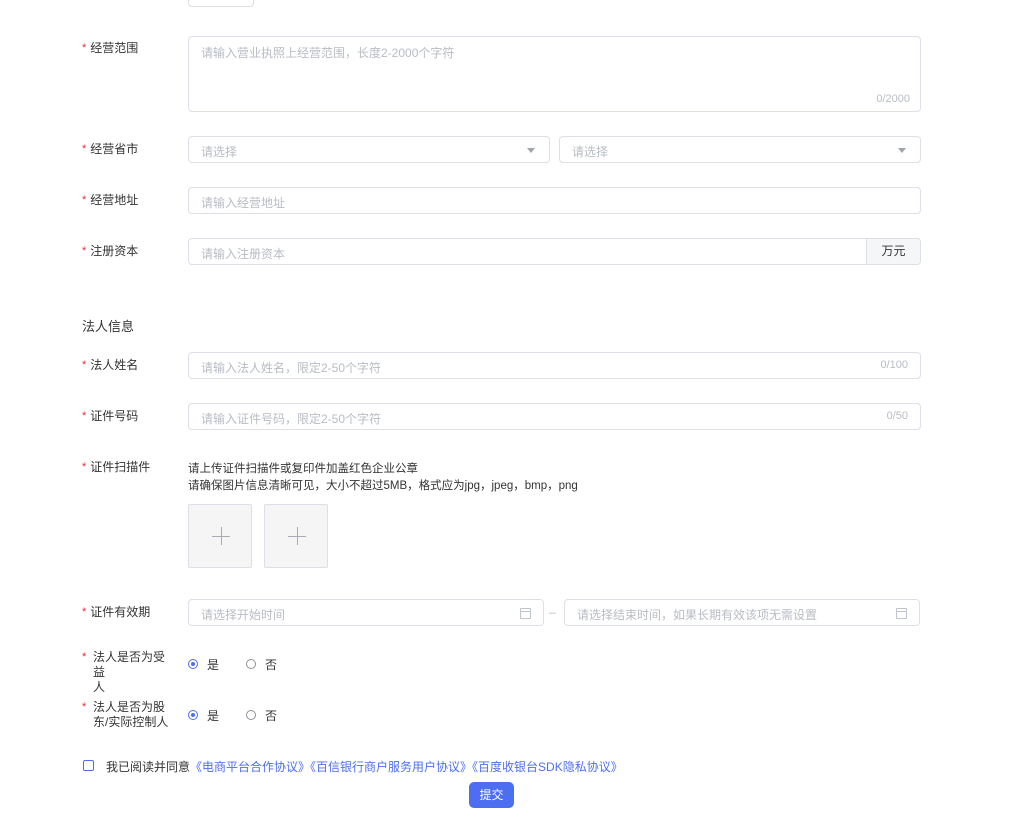 The height and width of the screenshot is (818, 1035). I want to click on legal-name-placeholder: 请输入法人姓名，限定2-50个字符, so click(291, 368).